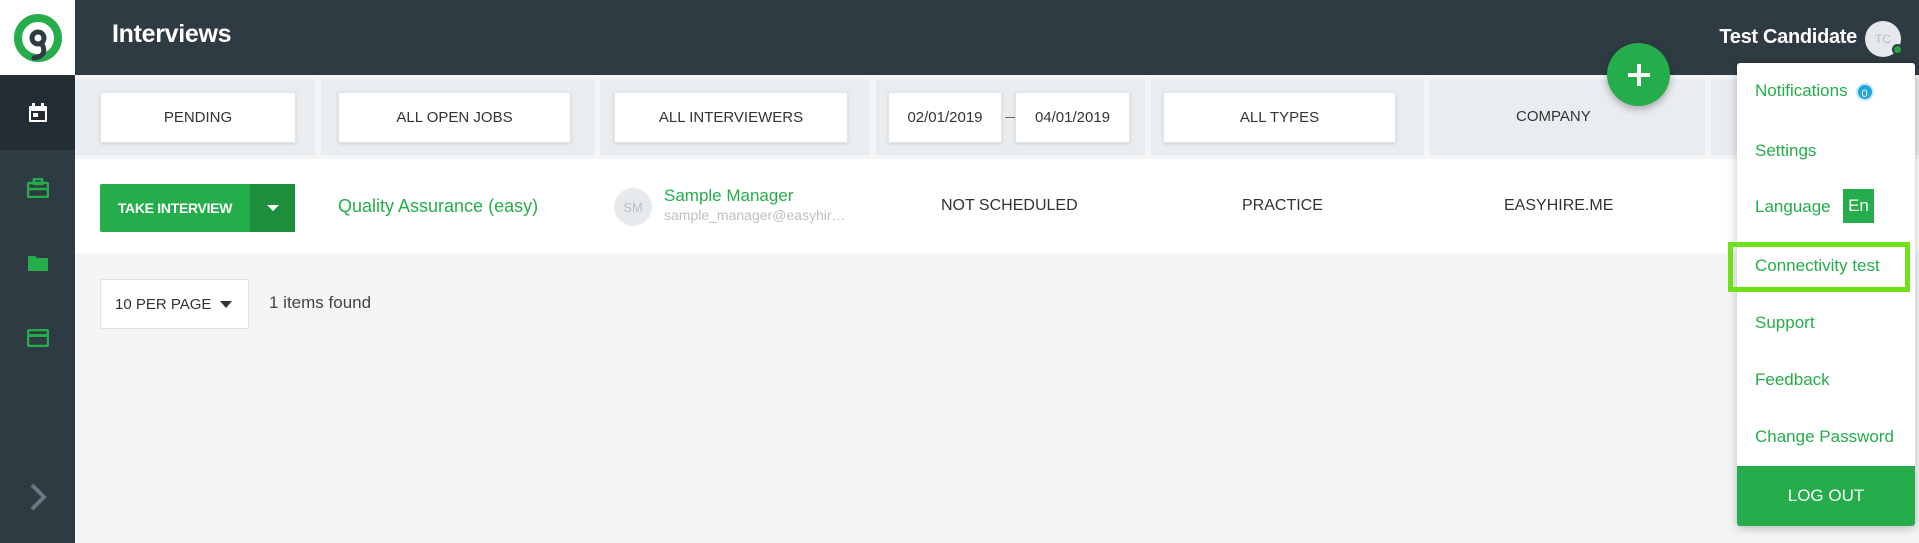  Describe the element at coordinates (1817, 266) in the screenshot. I see `menu-item-connectivity-test: Connectivity test` at that location.